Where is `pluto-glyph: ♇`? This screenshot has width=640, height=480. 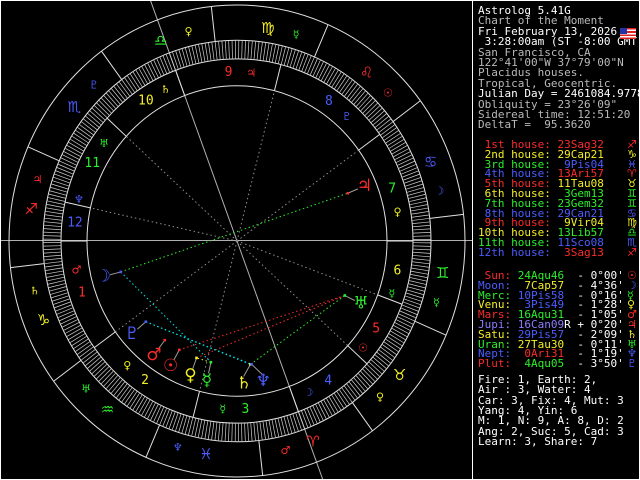
pluto-glyph: ♇ is located at coordinates (132, 334).